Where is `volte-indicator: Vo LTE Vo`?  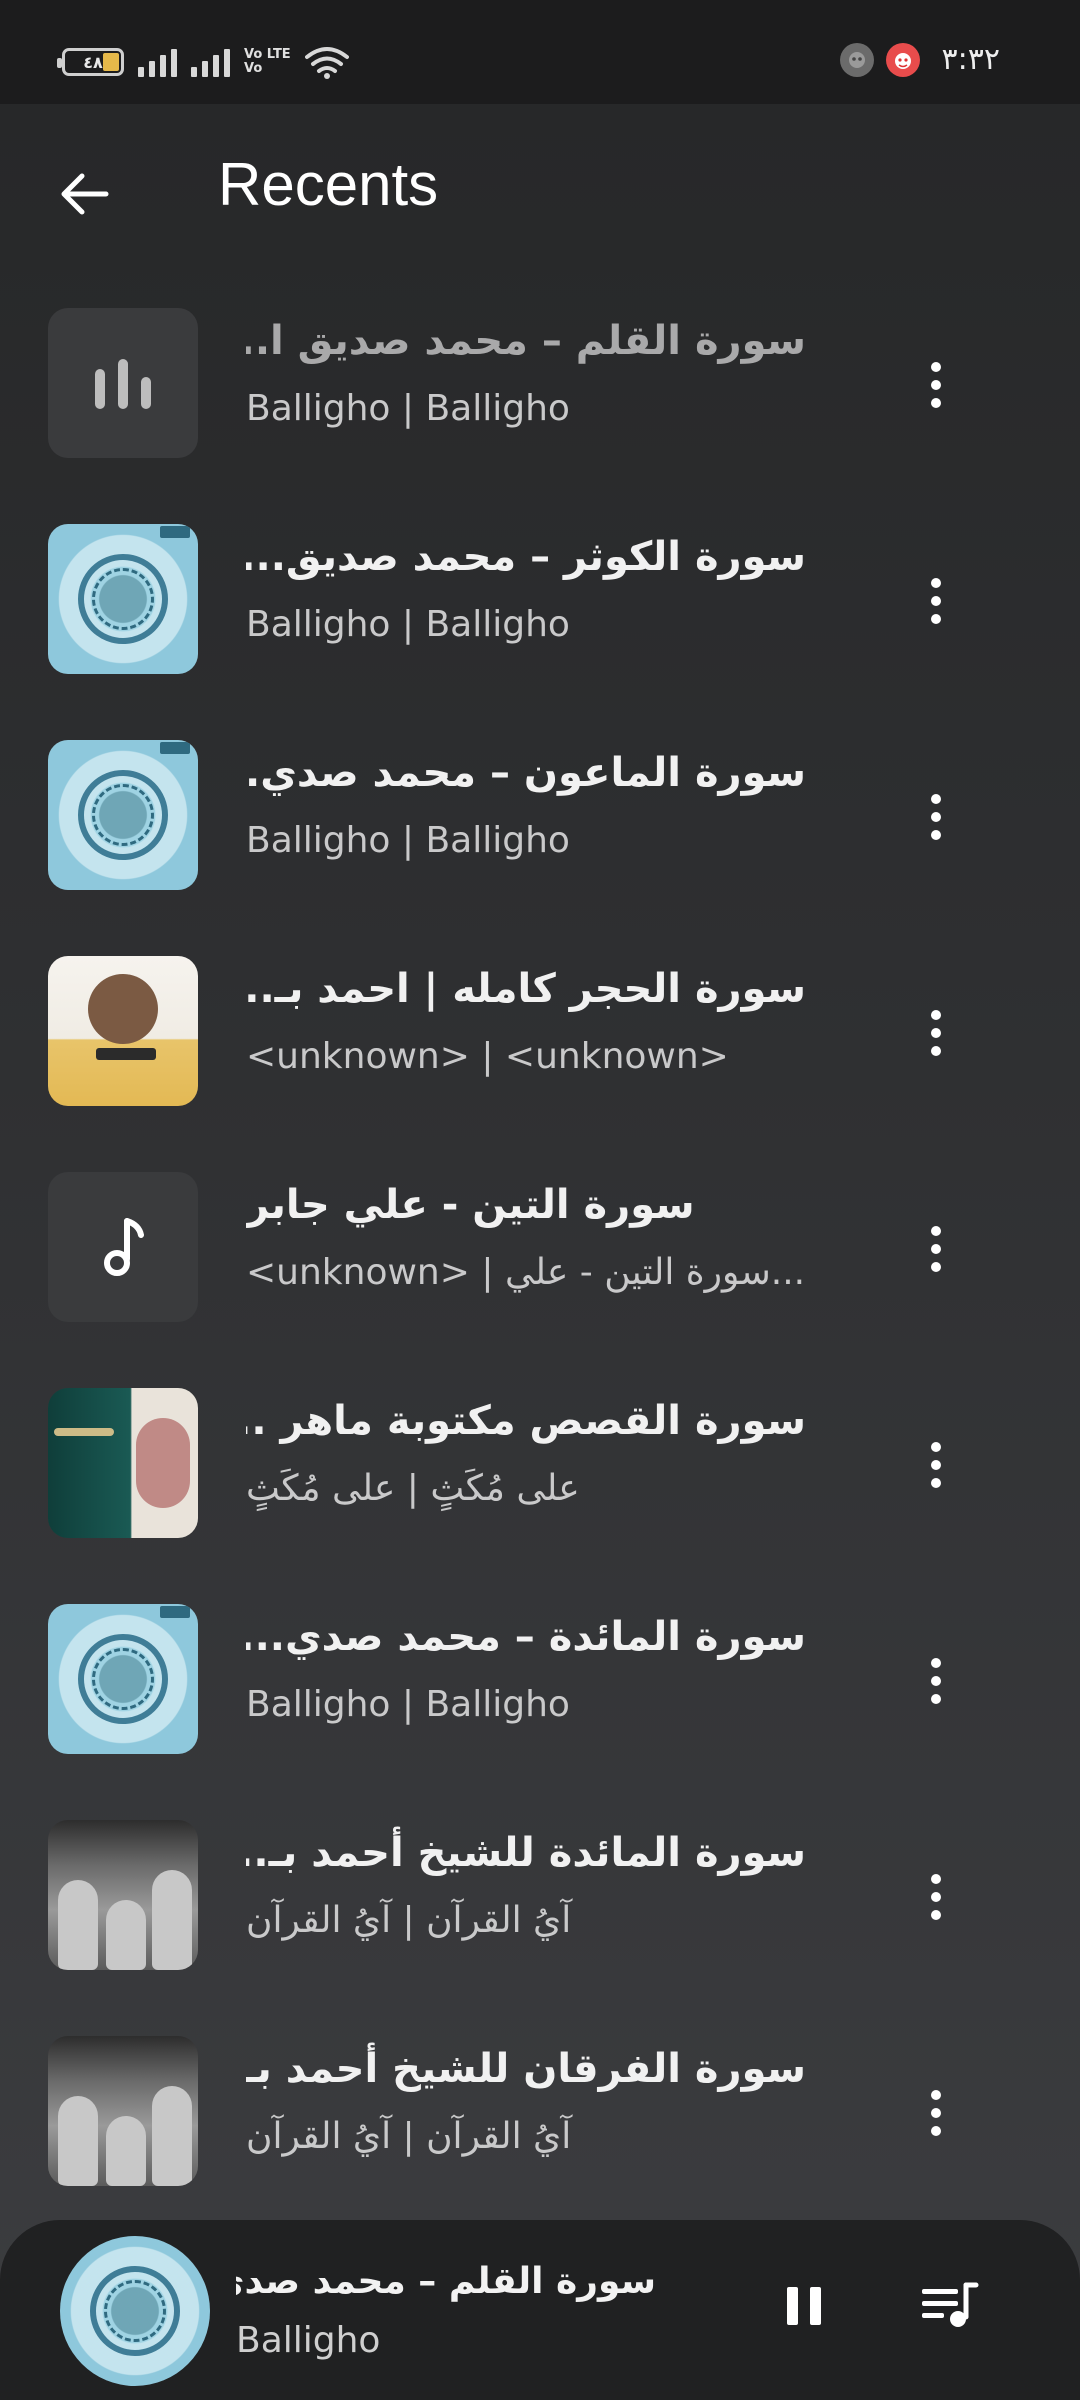
volte-indicator: Vo LTE Vo is located at coordinates (267, 62).